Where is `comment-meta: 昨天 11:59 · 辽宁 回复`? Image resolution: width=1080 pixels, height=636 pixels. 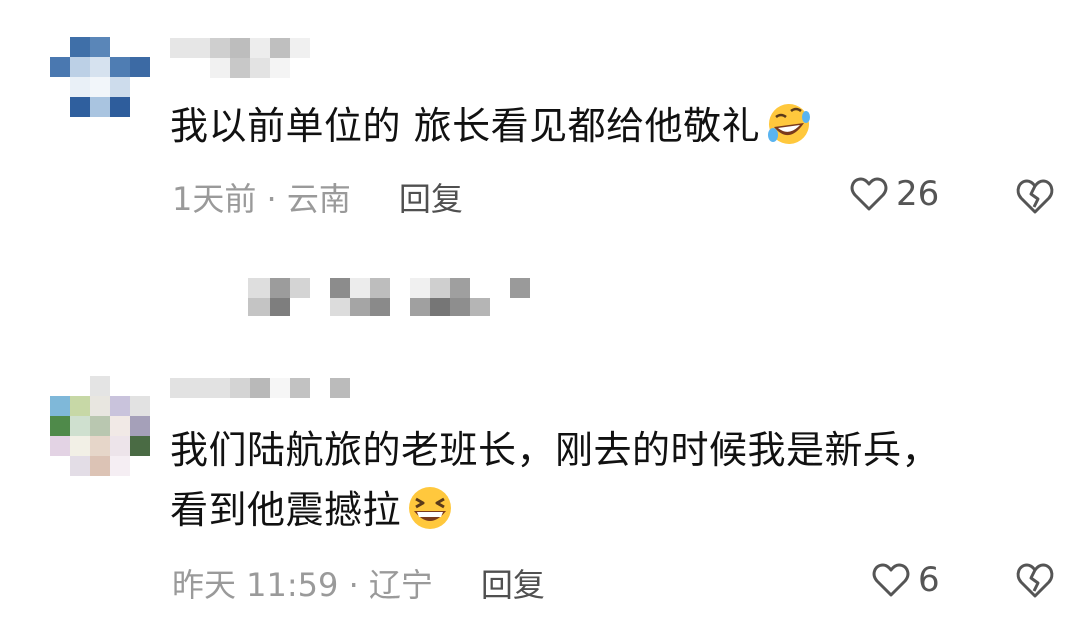 comment-meta: 昨天 11:59 · 辽宁 回复 is located at coordinates (358, 583).